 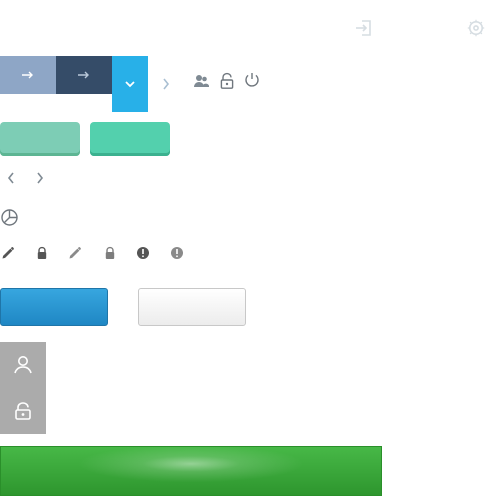 I want to click on dropdown-button, so click(x=130, y=84).